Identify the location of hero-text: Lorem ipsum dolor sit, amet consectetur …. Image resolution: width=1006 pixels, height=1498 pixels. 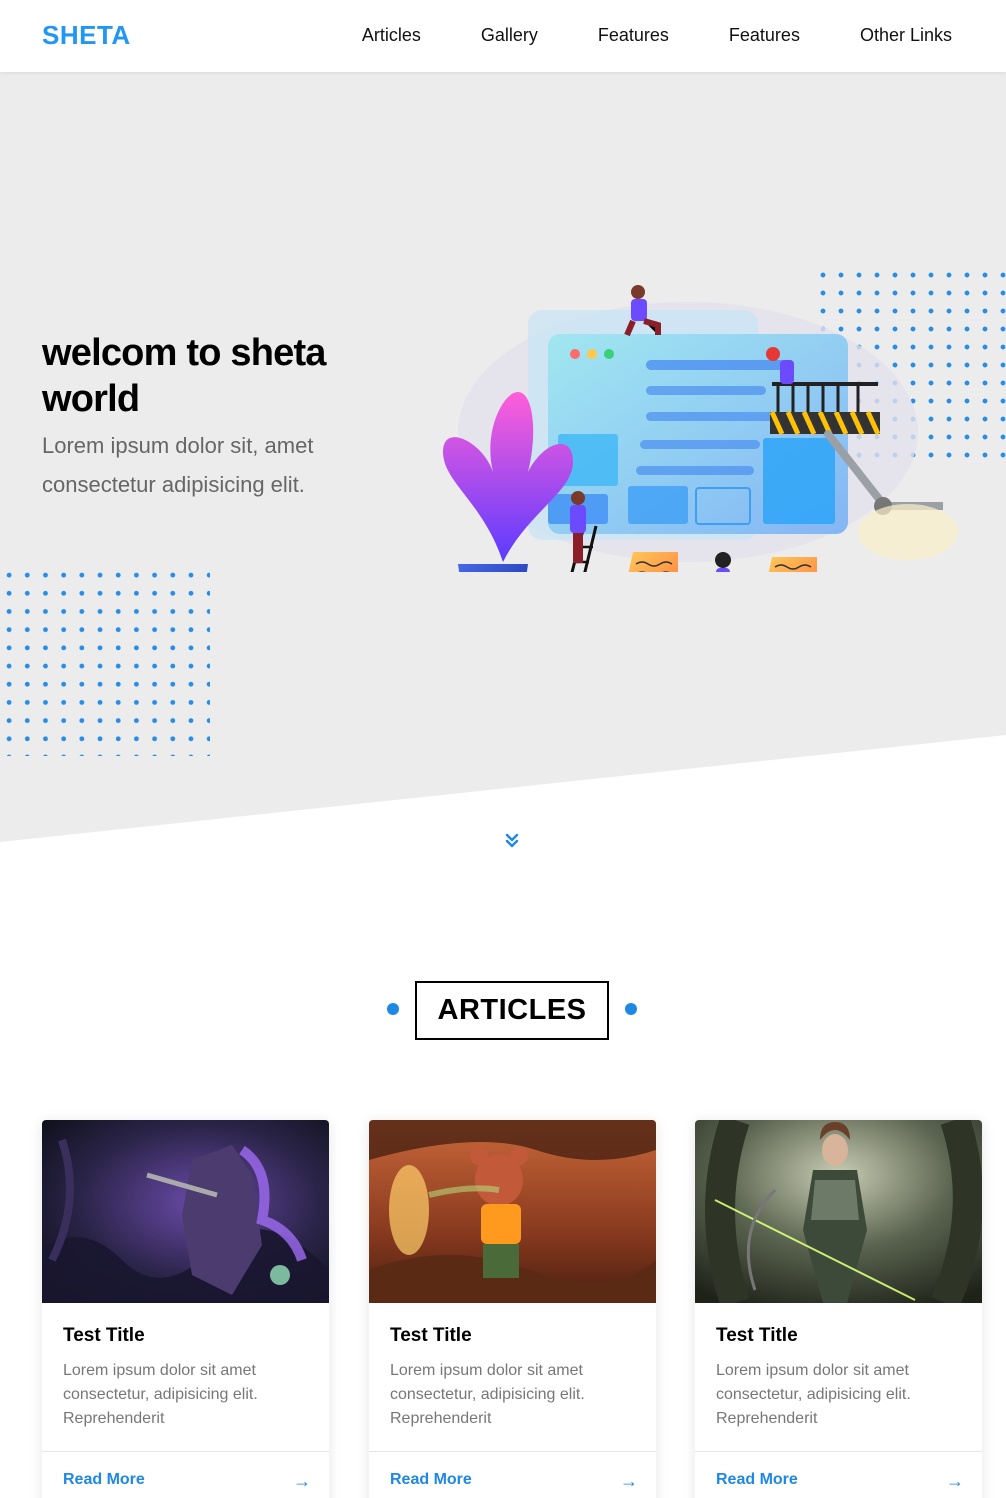
(178, 465).